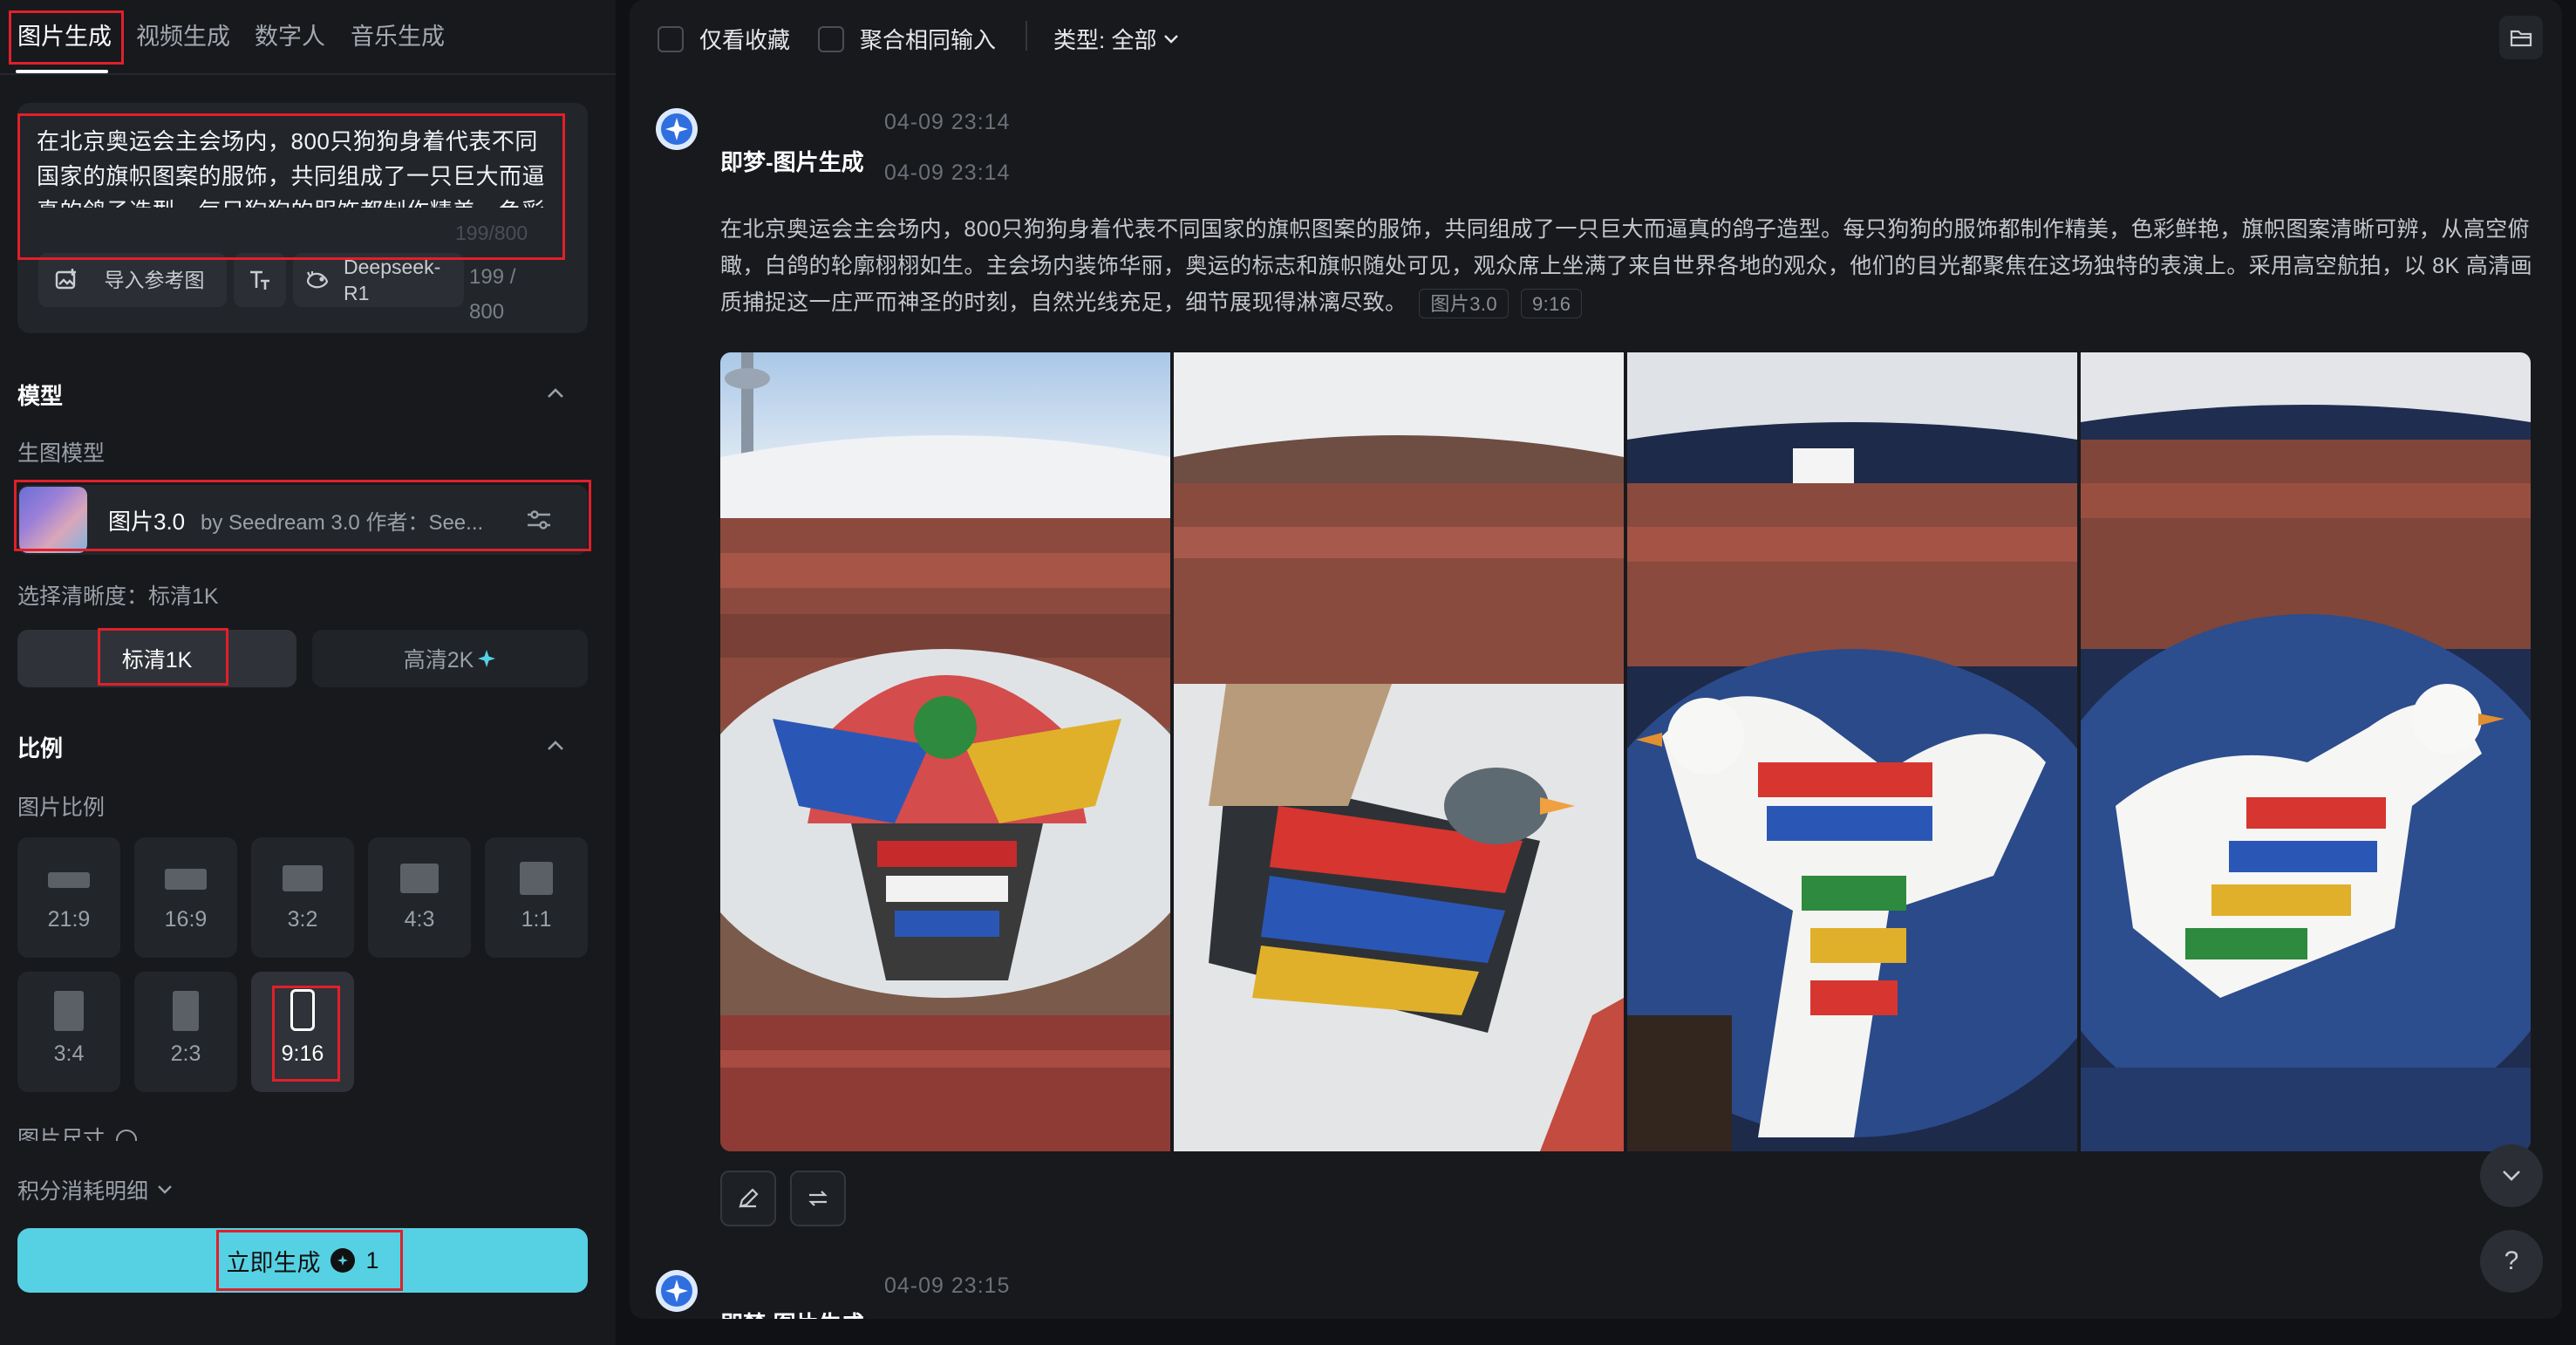 The image size is (2576, 1345). Describe the element at coordinates (68, 1032) in the screenshot. I see `ratio-3-4: 3:4` at that location.